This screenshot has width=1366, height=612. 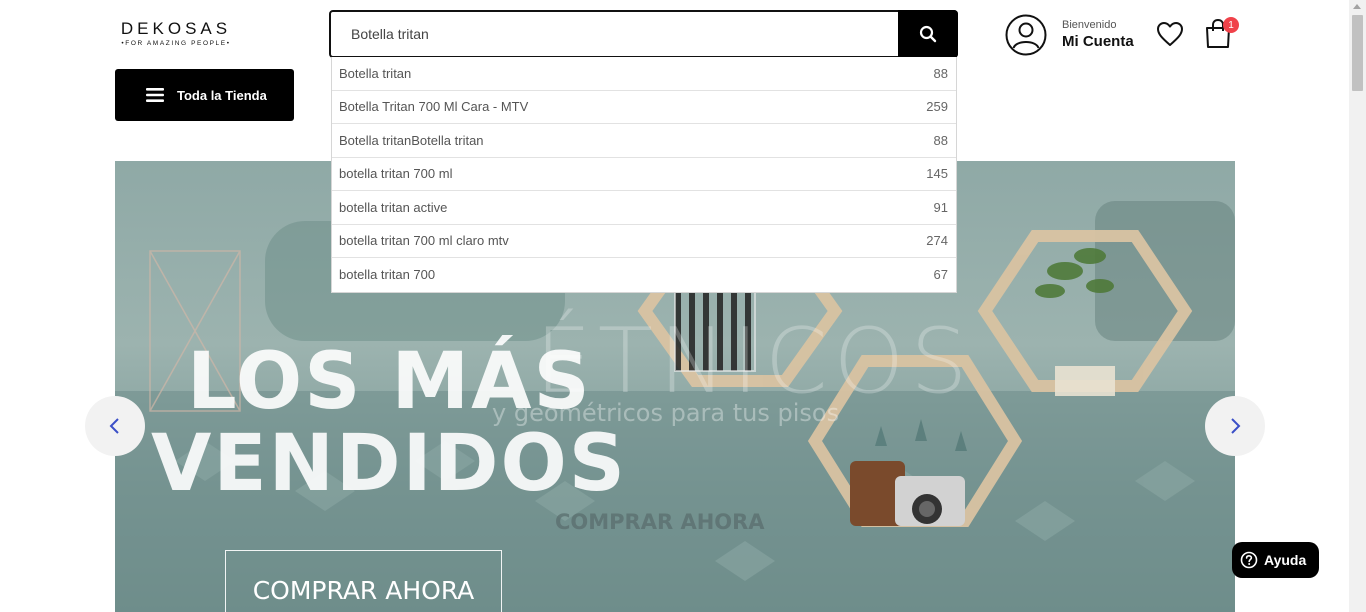 I want to click on banner-title-line1: LOS MÁS, so click(x=389, y=382).